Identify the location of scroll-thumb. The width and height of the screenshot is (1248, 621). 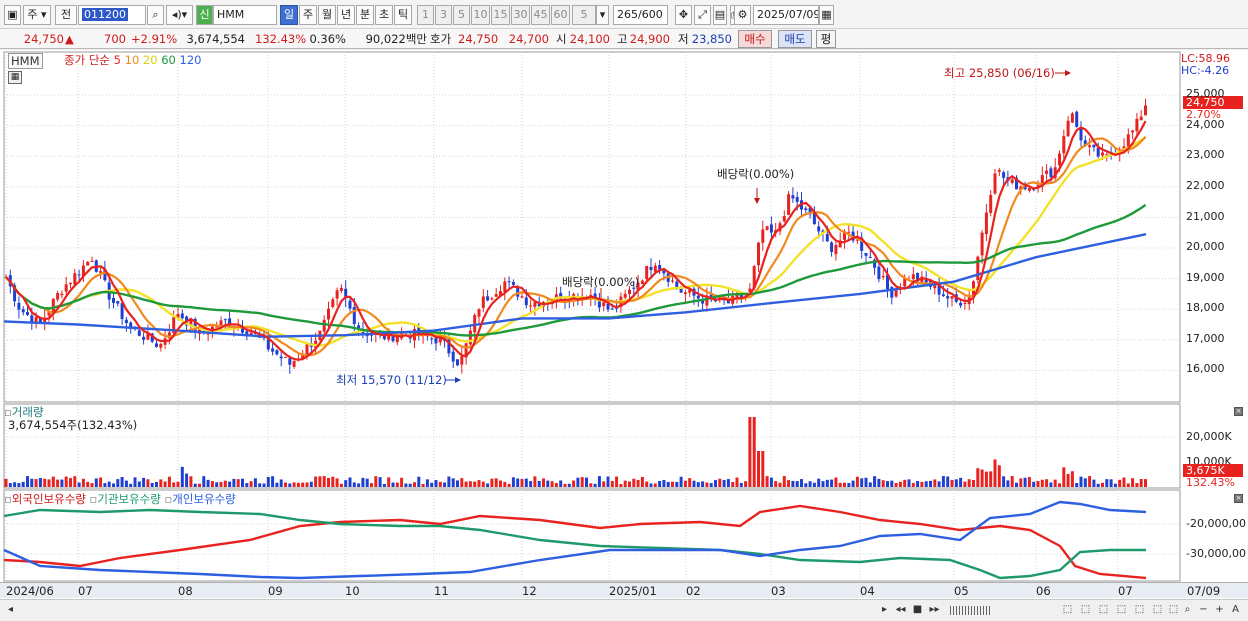
(970, 610).